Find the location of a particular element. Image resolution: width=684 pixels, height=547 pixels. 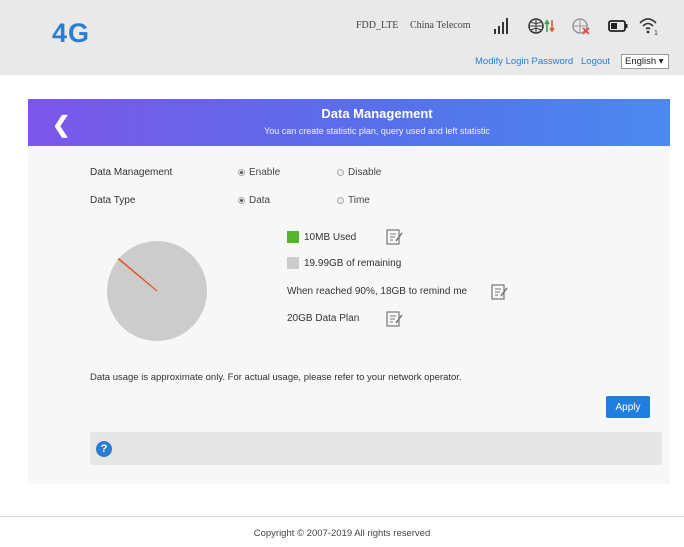

disable-radio: Disable is located at coordinates (359, 172).